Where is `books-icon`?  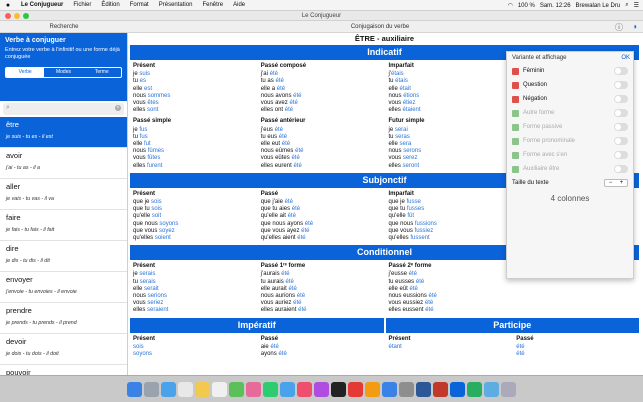
books-icon is located at coordinates (372, 389).